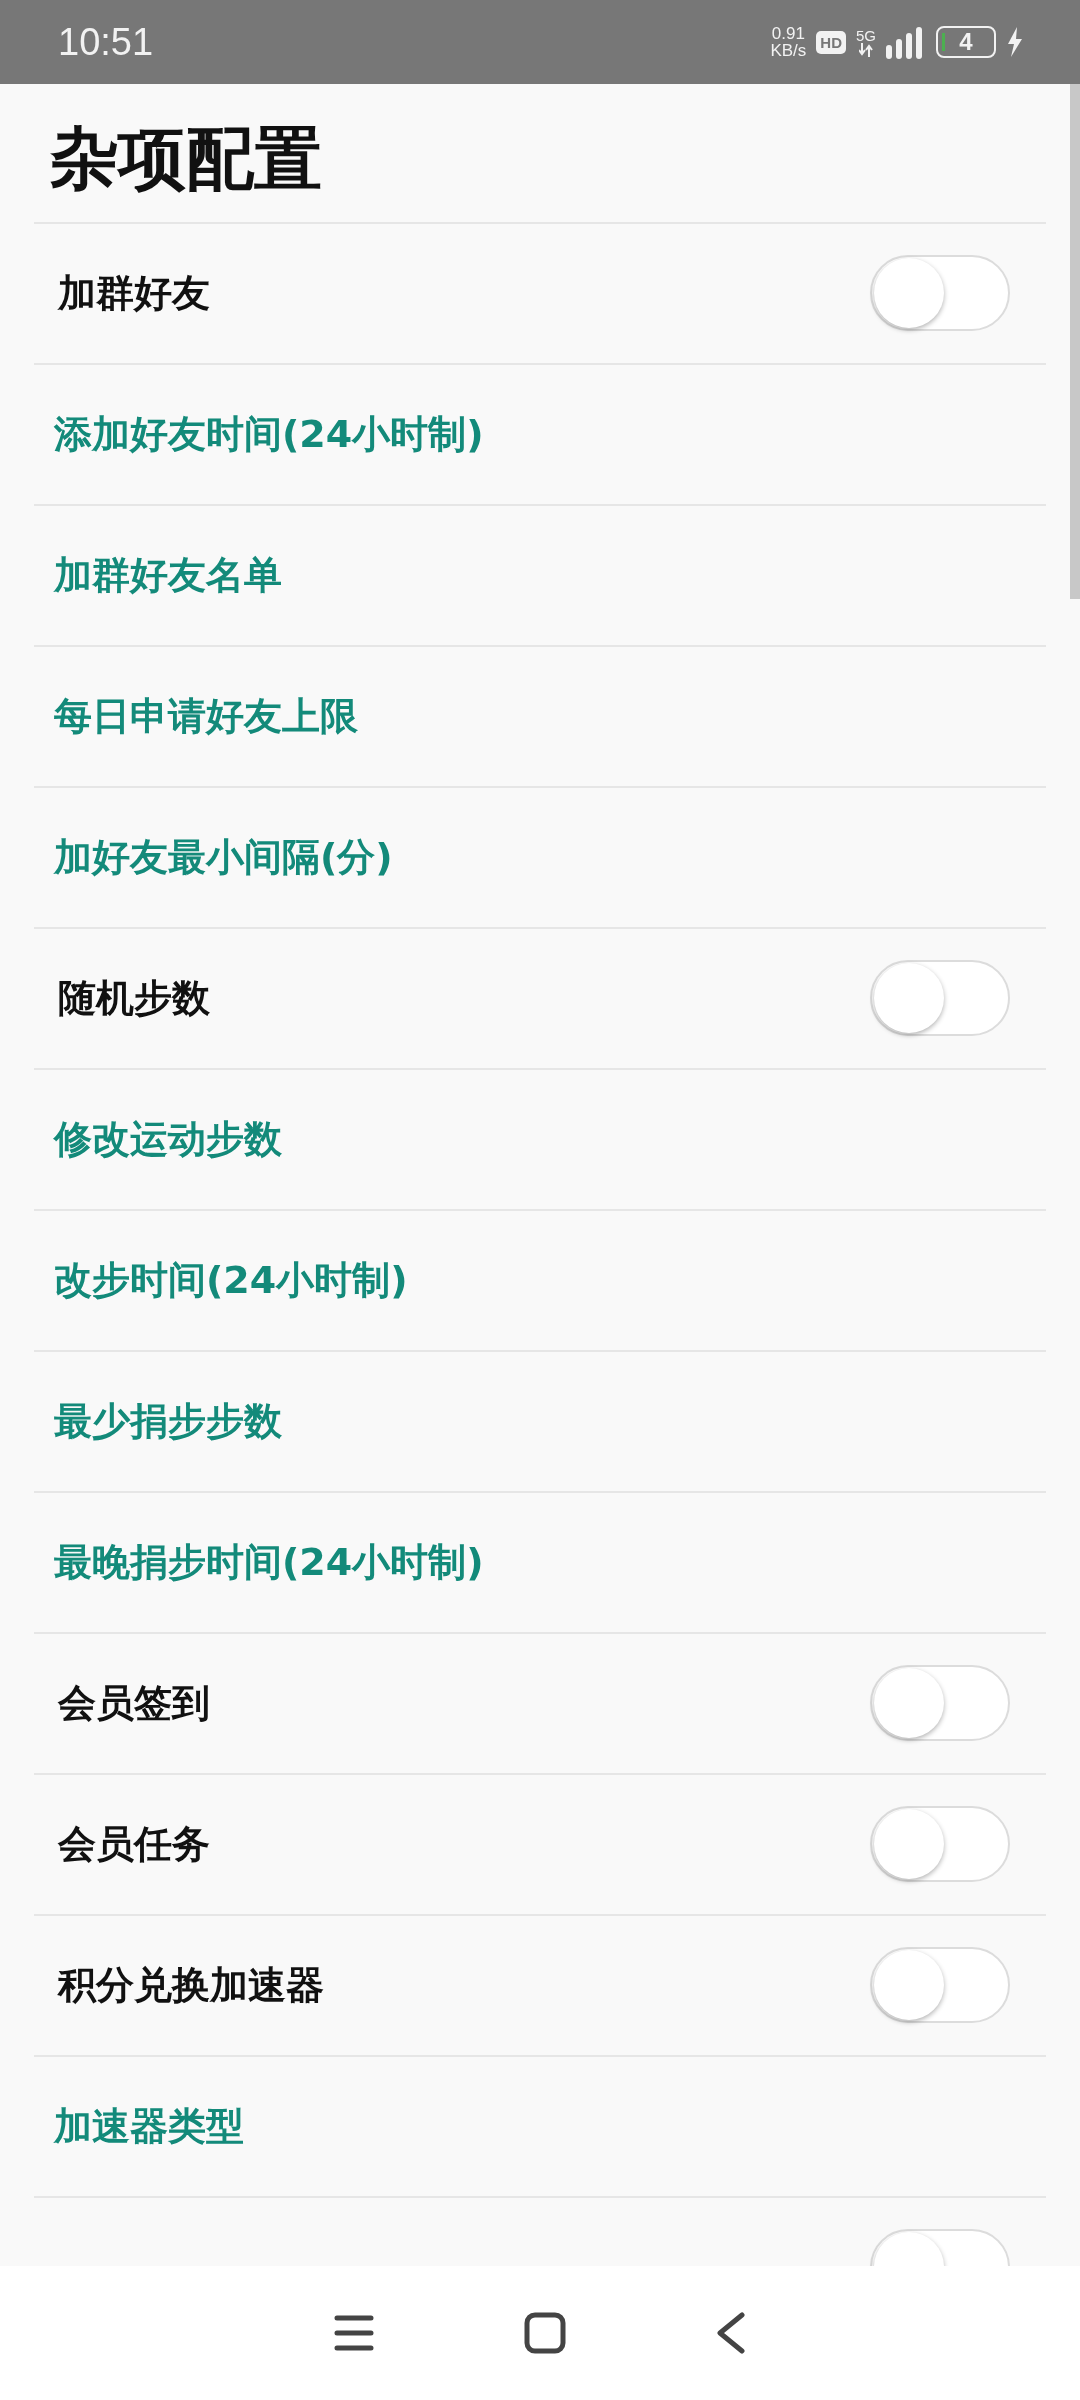 Image resolution: width=1080 pixels, height=2400 pixels. Describe the element at coordinates (133, 1844) in the screenshot. I see `setting-label: 会员任务` at that location.